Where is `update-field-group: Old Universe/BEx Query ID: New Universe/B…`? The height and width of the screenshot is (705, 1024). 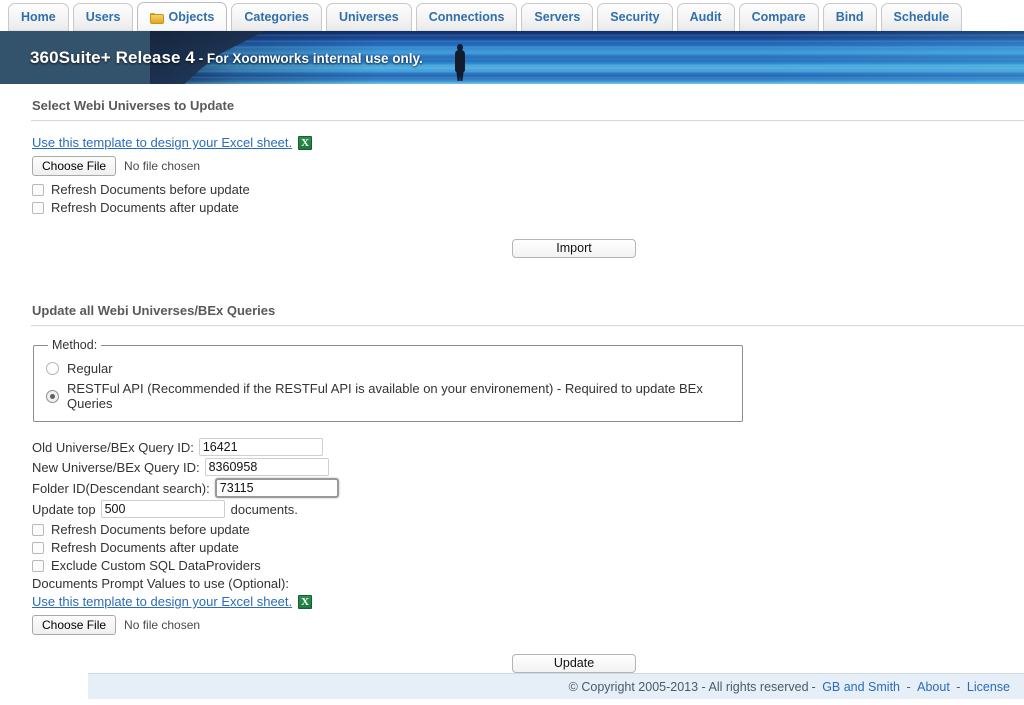 update-field-group: Old Universe/BEx Query ID: New Universe/B… is located at coordinates (528, 468).